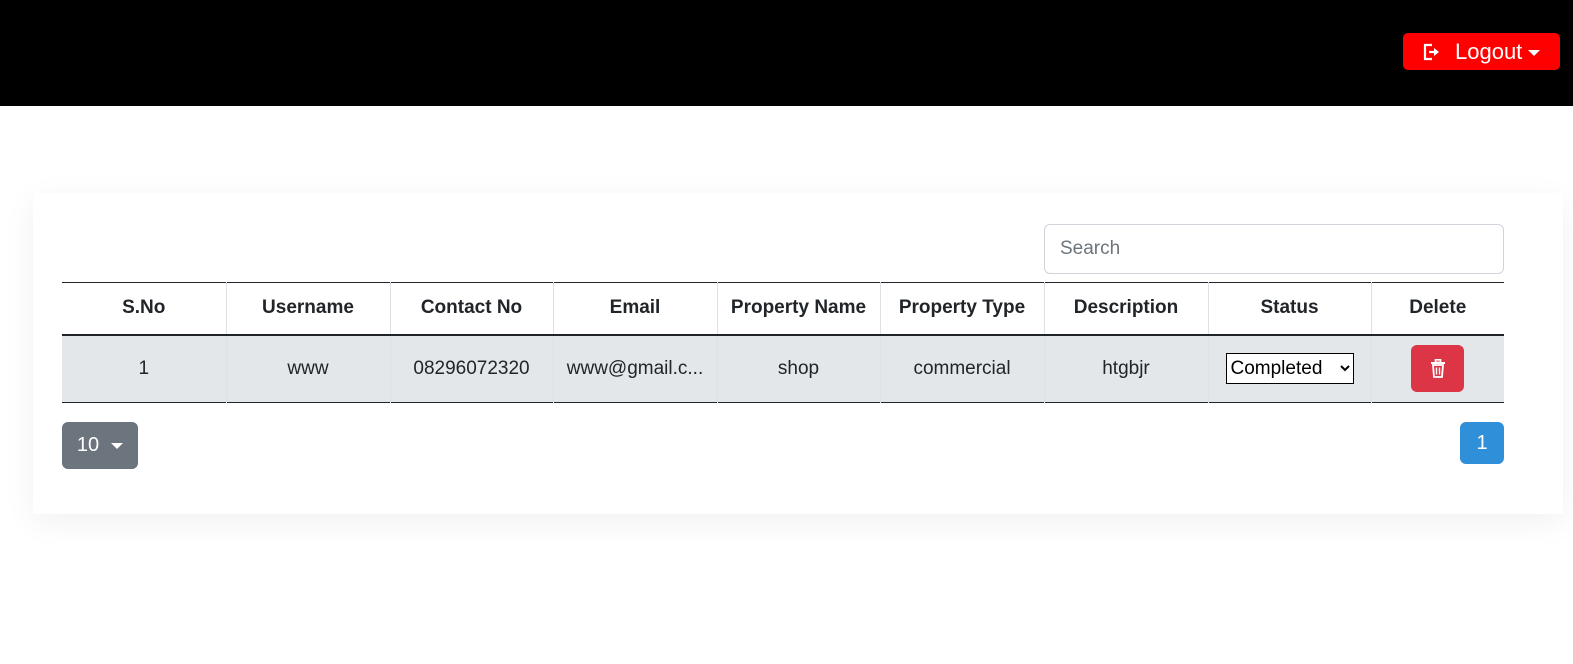  Describe the element at coordinates (1489, 51) in the screenshot. I see `logout-label: Logout` at that location.